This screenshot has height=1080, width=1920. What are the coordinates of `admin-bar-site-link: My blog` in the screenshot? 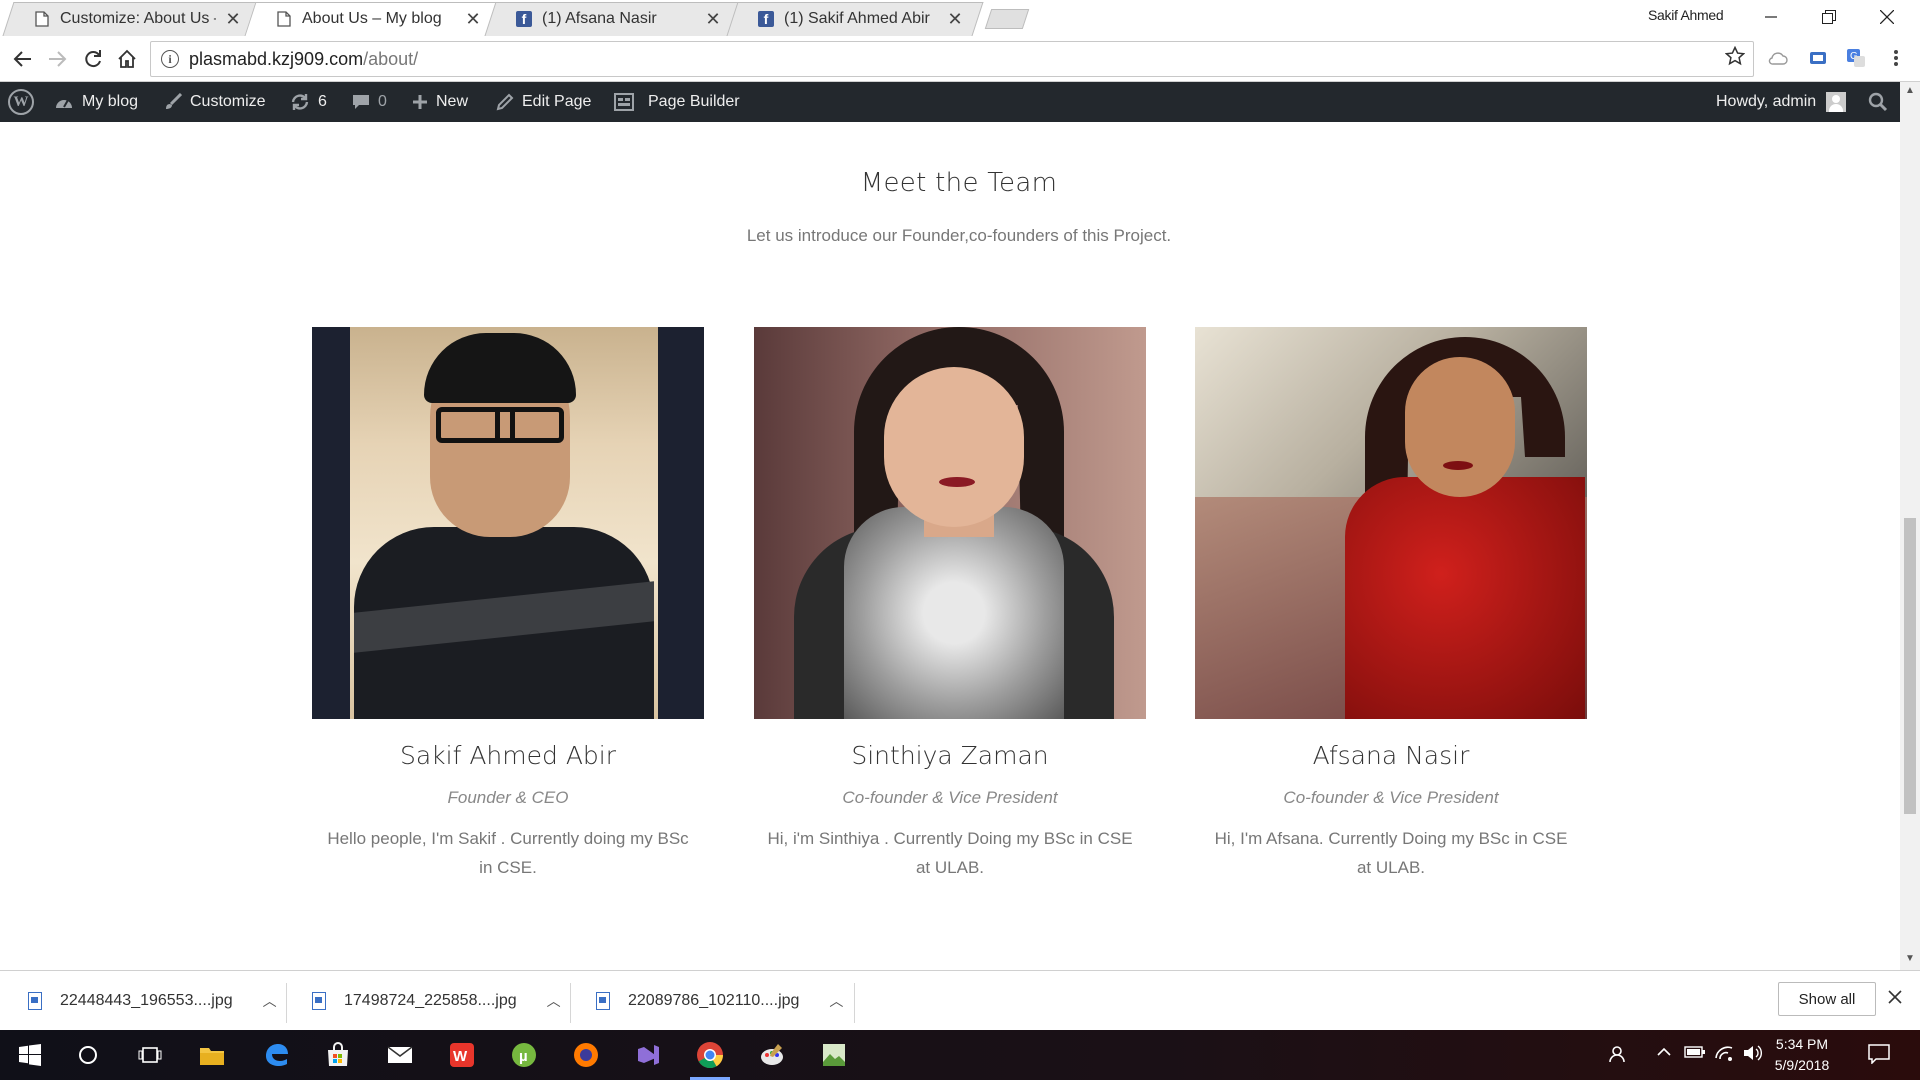 It's located at (96, 102).